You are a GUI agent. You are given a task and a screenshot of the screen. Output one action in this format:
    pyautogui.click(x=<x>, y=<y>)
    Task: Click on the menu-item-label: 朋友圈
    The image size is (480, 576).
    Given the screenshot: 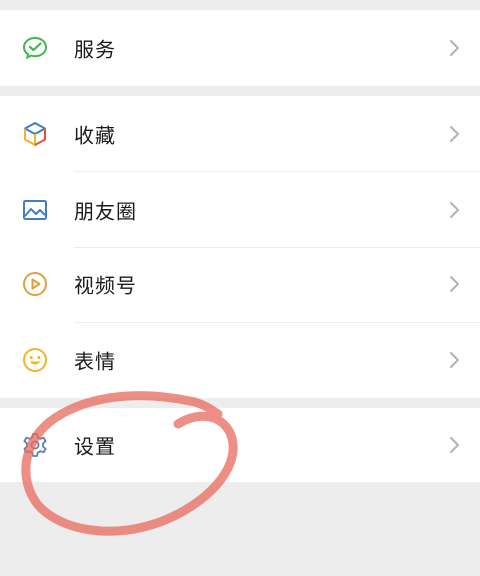 What is the action you would take?
    pyautogui.click(x=105, y=211)
    